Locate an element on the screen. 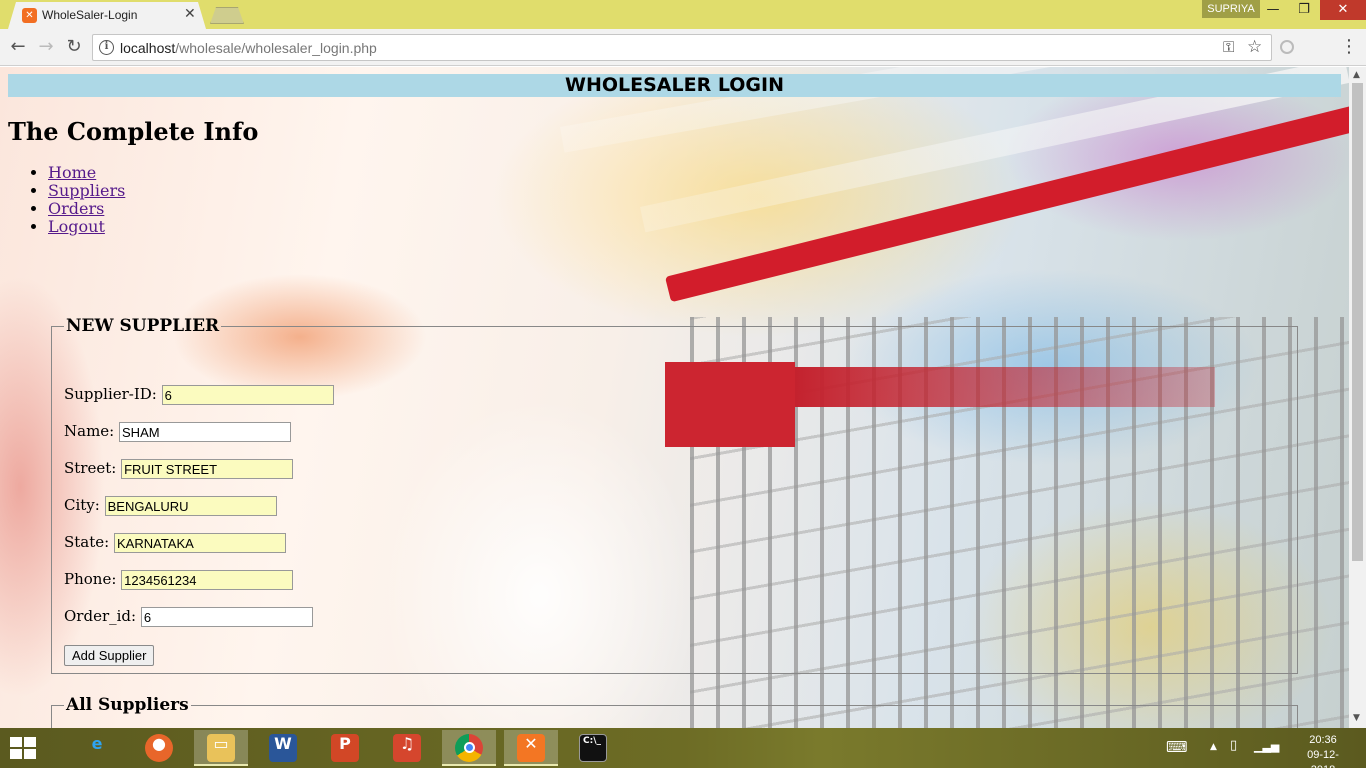 The image size is (1366, 768). nav-link-orders: Orders is located at coordinates (76, 208).